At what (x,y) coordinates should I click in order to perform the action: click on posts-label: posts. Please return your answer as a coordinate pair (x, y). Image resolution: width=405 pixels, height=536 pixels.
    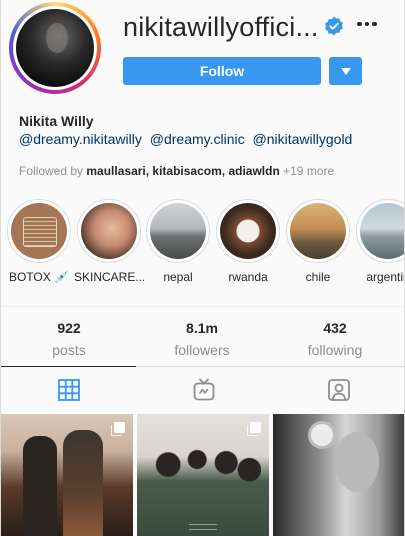
    Looking at the image, I should click on (69, 350).